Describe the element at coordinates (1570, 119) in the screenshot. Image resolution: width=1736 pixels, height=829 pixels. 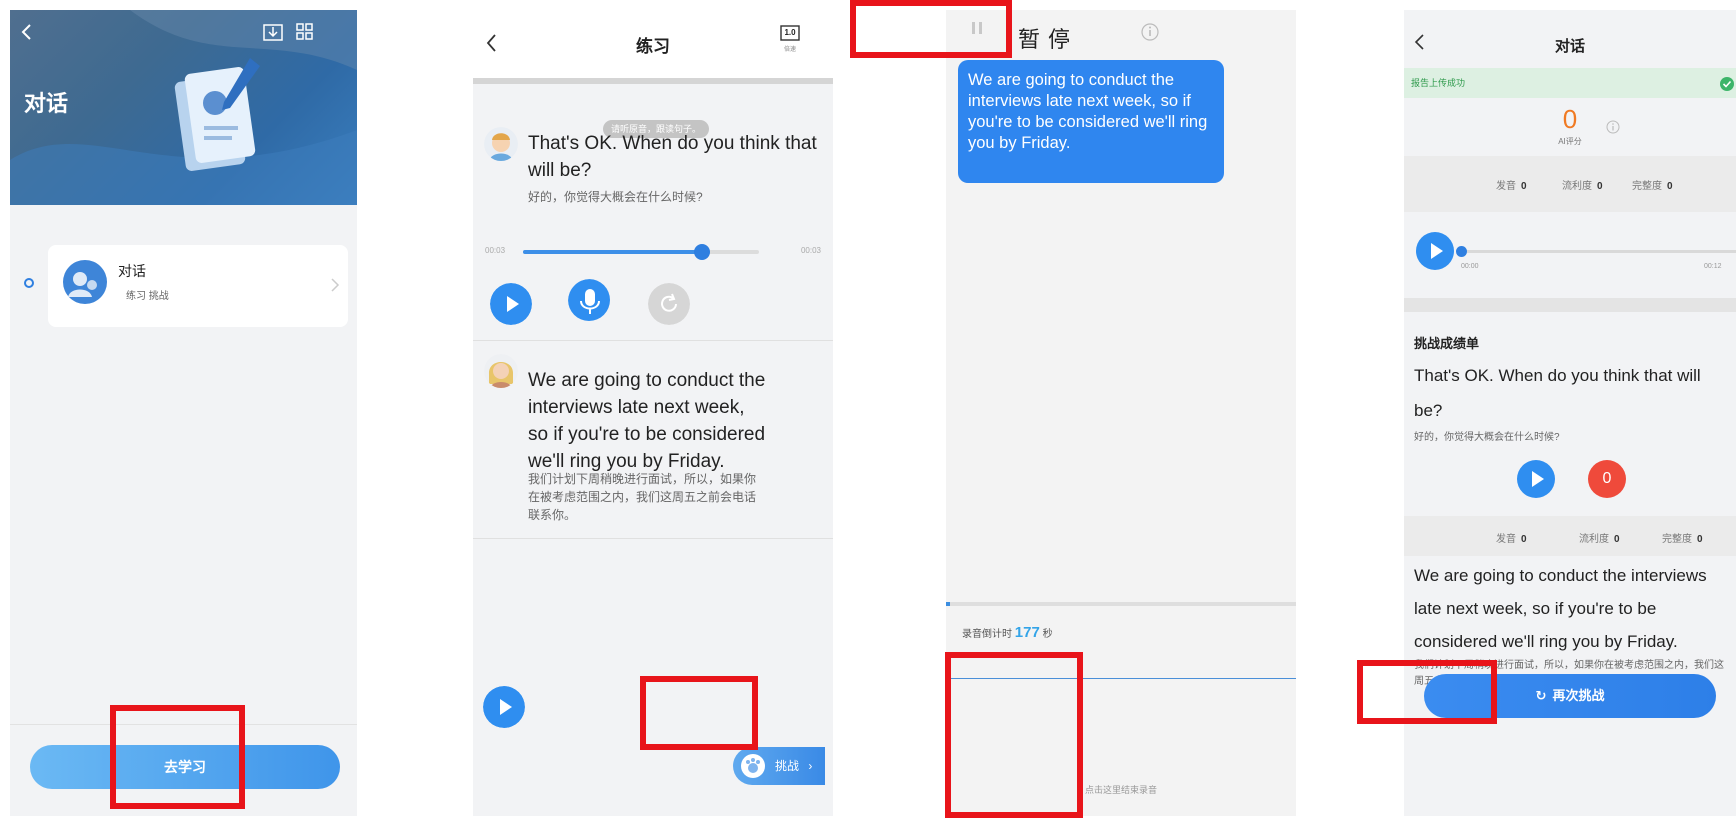
I see `ai-score-value: 0` at that location.